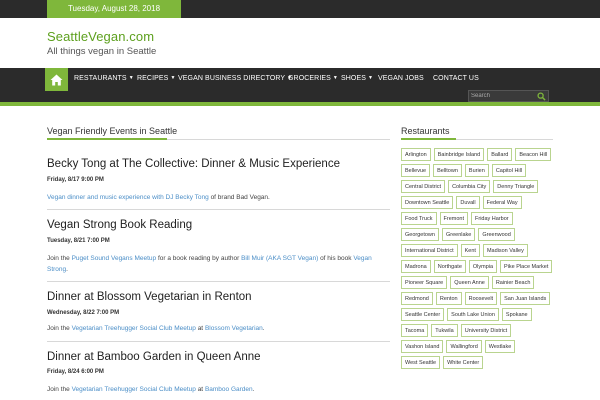  I want to click on restaurant-tag: Madrona, so click(416, 266).